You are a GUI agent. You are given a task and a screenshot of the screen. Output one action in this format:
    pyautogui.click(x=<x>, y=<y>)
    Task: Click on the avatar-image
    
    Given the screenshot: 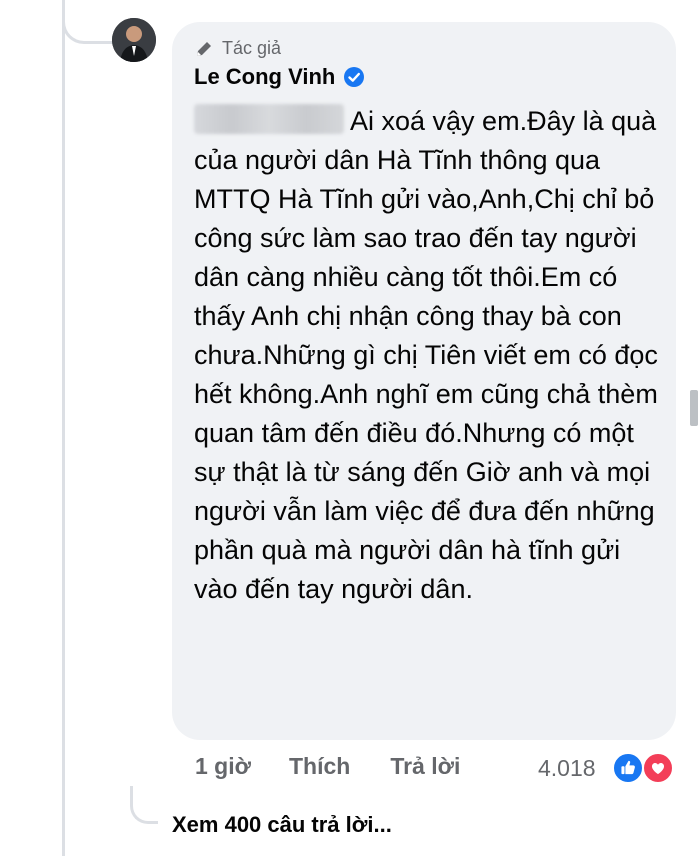 What is the action you would take?
    pyautogui.click(x=134, y=40)
    